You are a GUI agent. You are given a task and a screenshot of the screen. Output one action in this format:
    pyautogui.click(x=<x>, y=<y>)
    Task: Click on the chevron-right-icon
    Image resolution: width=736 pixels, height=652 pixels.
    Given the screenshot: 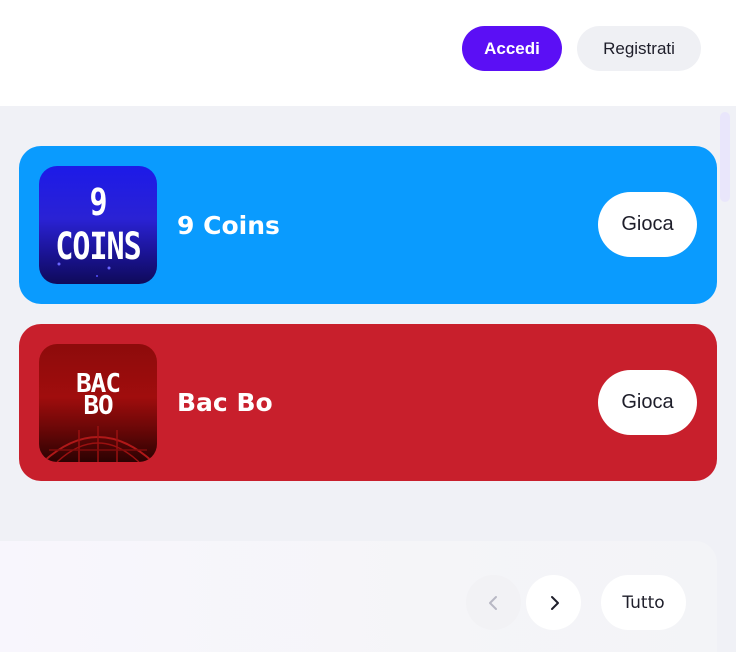 What is the action you would take?
    pyautogui.click(x=554, y=602)
    